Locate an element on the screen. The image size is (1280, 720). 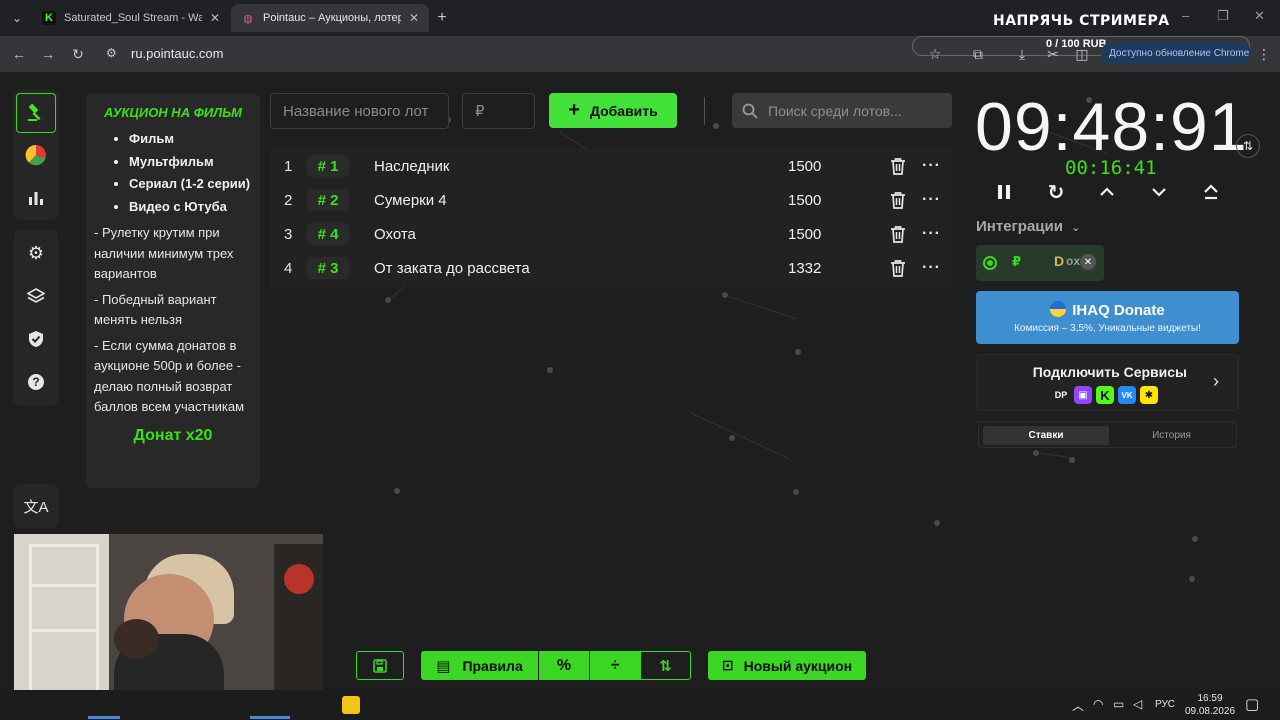
lot-amount: 1332 is located at coordinates (804, 268).